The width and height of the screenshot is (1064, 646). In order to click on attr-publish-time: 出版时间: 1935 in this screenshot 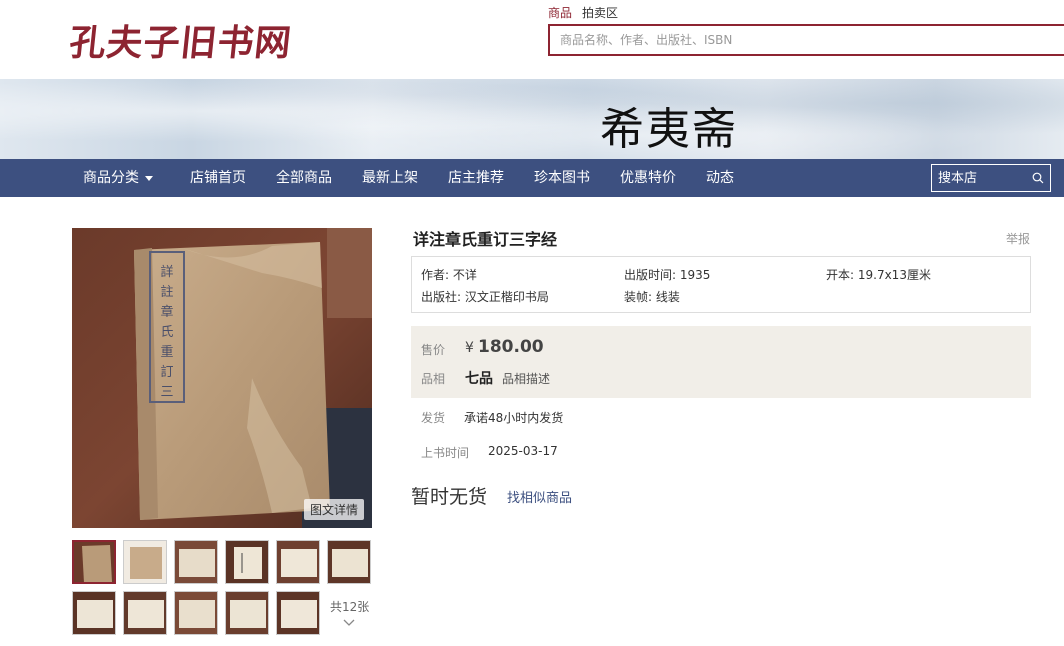, I will do `click(667, 275)`.